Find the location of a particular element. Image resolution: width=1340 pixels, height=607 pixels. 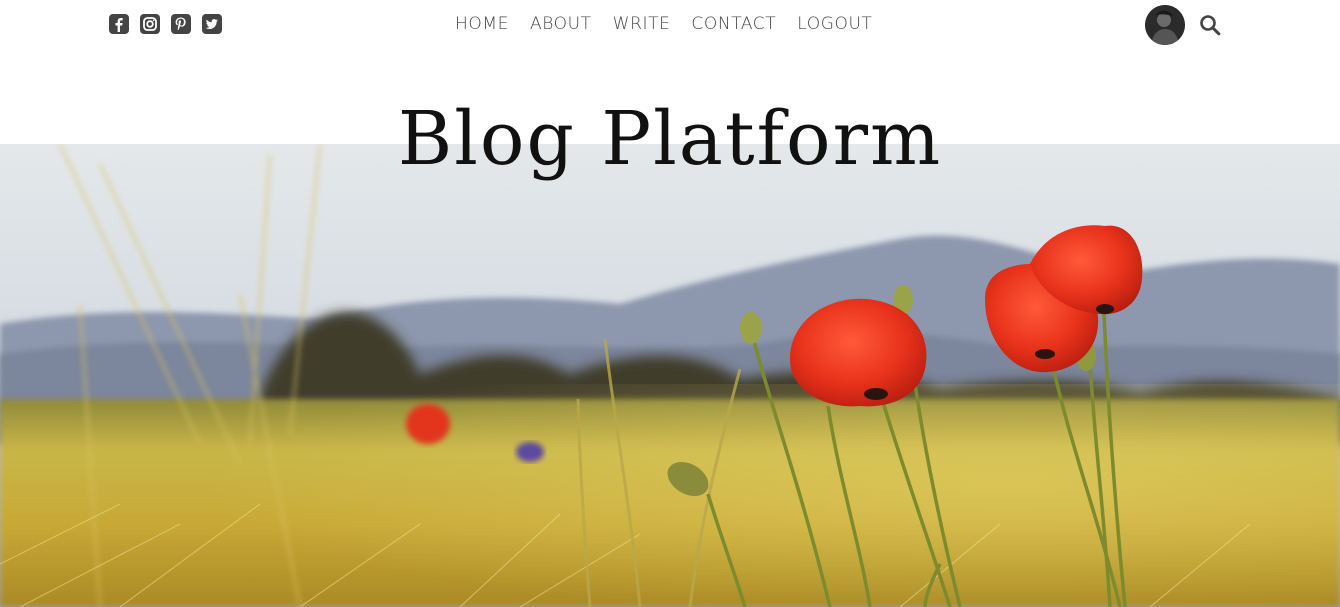

top-bar: HOME ABOUT WRITE CONTACT LOGOUT is located at coordinates (670, 25).